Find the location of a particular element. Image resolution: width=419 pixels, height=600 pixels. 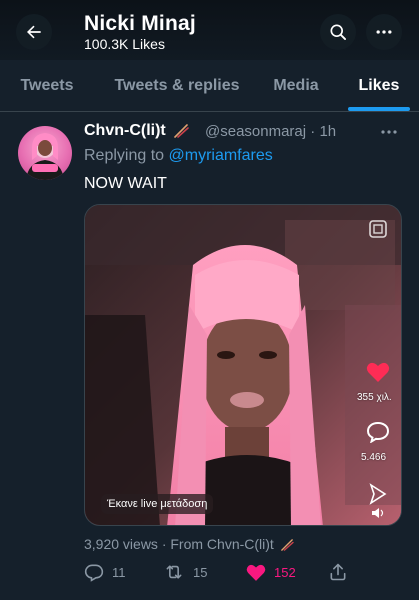

like-button: 152 is located at coordinates (271, 572).